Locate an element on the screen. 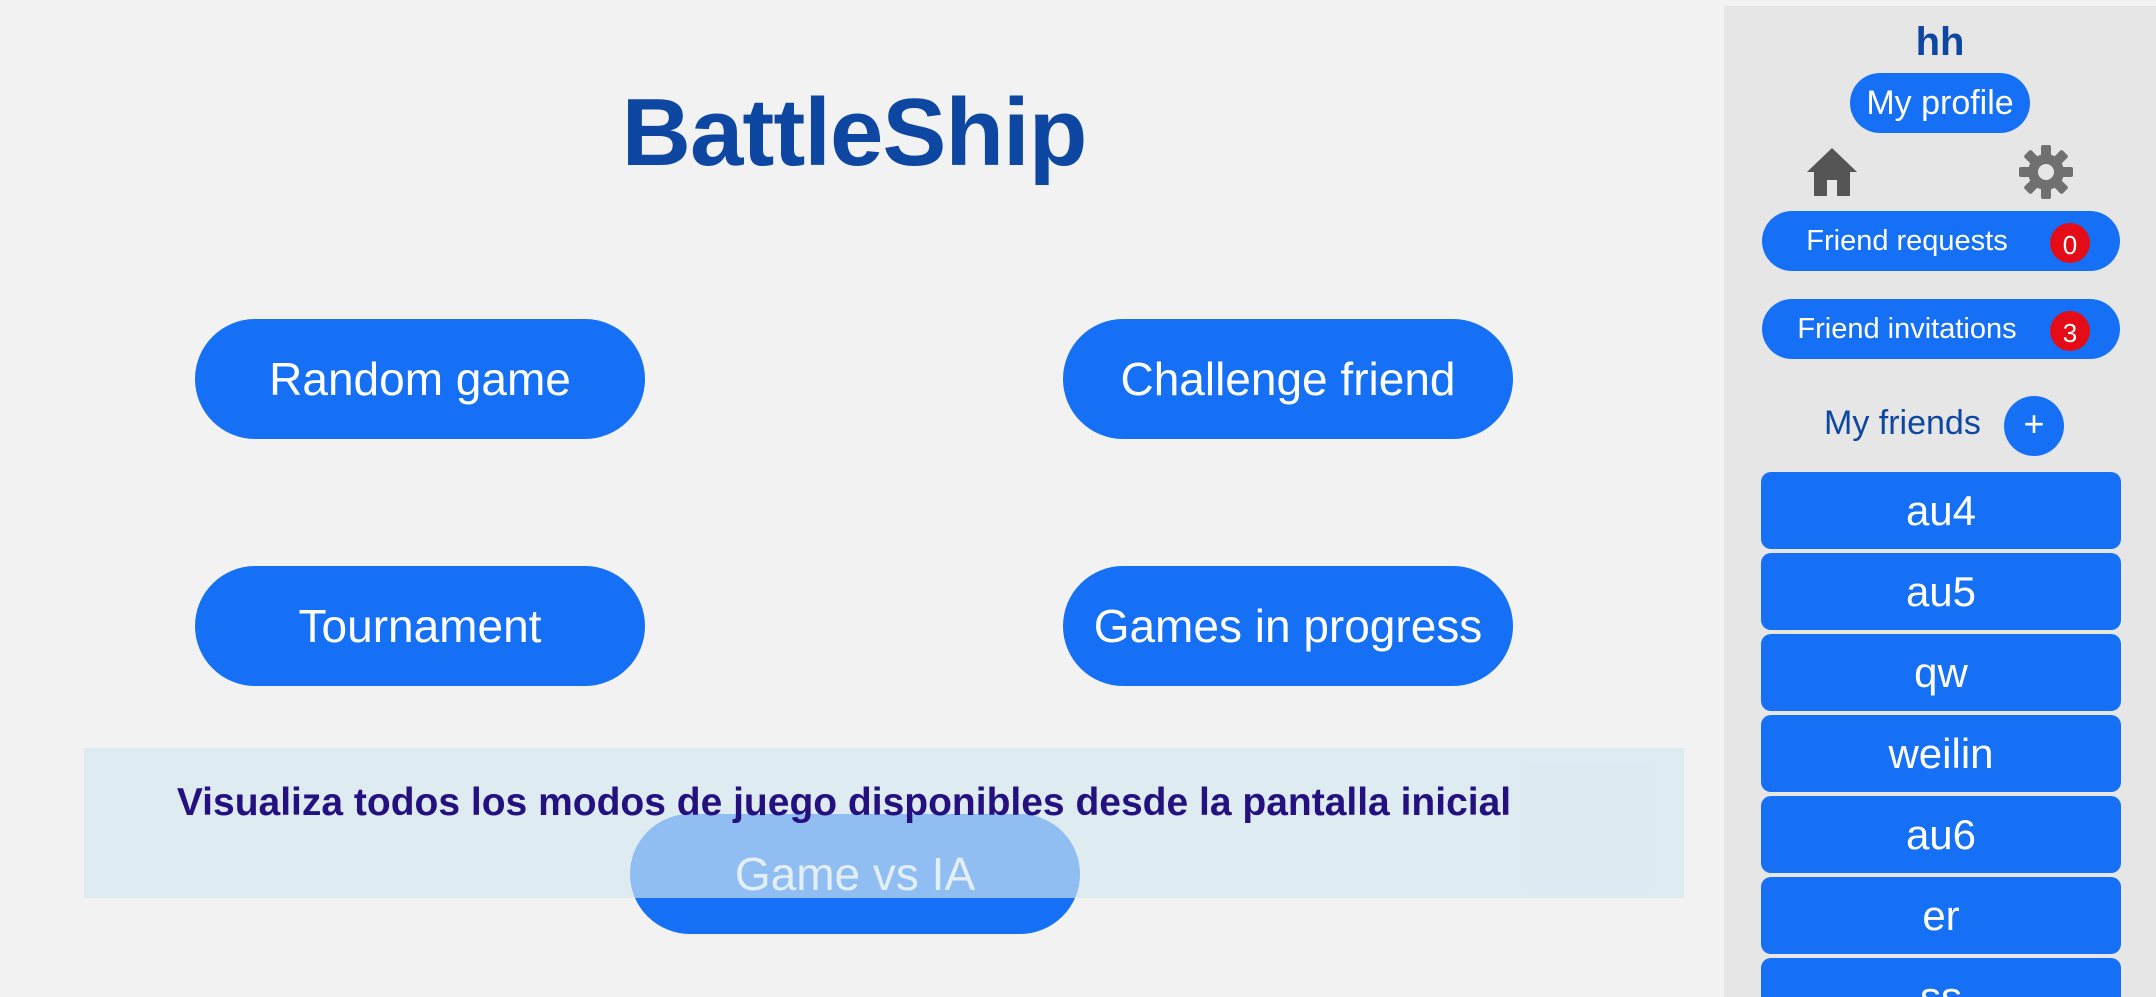  friend-item: au4 is located at coordinates (1941, 510).